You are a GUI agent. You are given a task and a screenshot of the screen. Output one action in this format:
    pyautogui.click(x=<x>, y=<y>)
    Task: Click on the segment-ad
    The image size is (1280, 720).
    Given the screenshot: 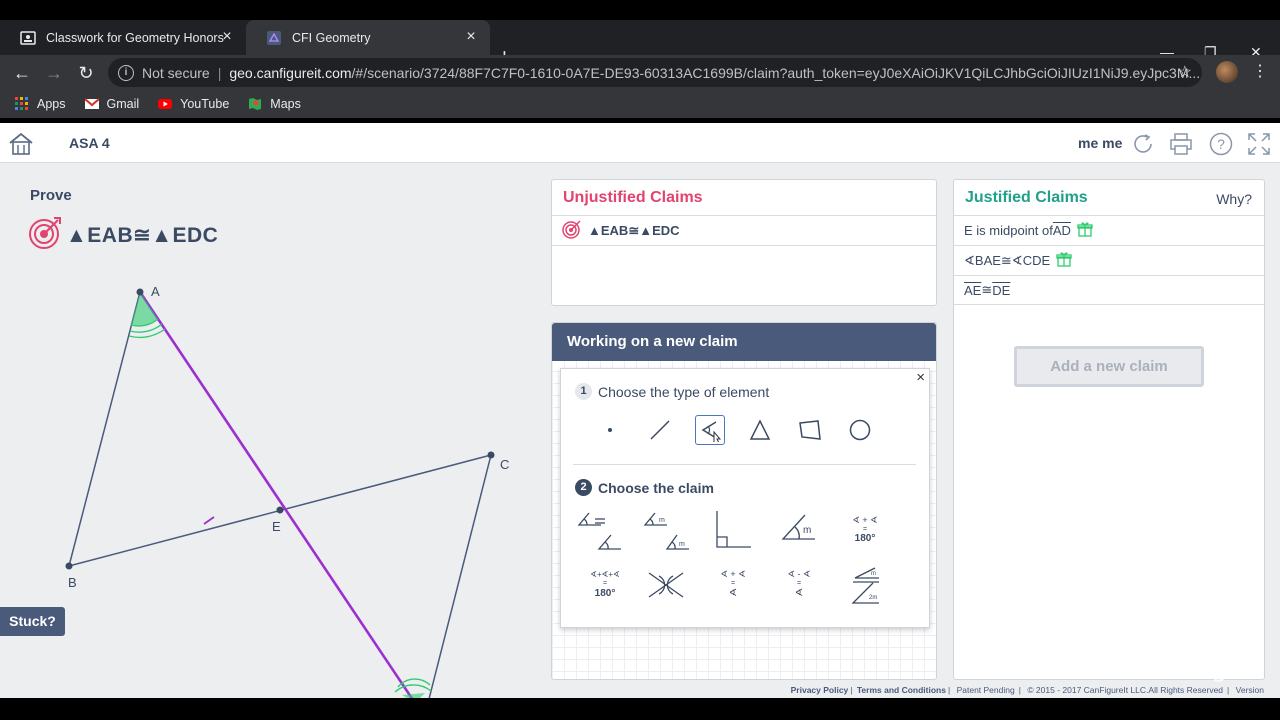 What is the action you would take?
    pyautogui.click(x=276, y=494)
    